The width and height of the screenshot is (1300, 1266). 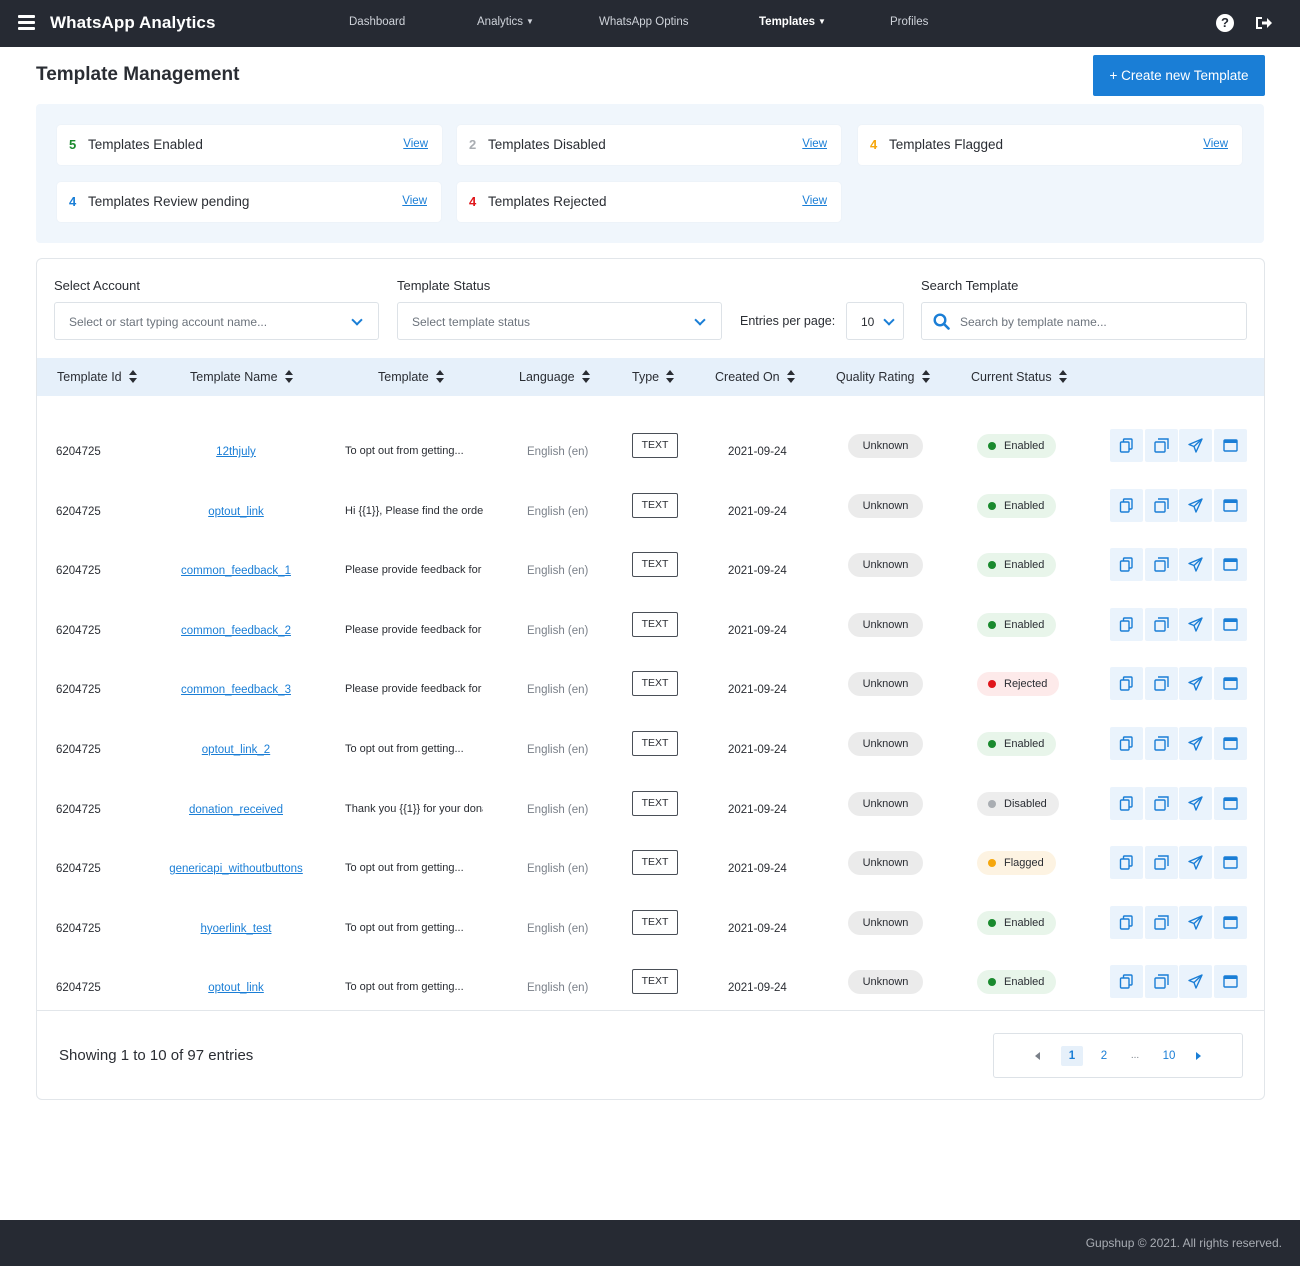 I want to click on stat-label: Templates Rejected, so click(x=547, y=201).